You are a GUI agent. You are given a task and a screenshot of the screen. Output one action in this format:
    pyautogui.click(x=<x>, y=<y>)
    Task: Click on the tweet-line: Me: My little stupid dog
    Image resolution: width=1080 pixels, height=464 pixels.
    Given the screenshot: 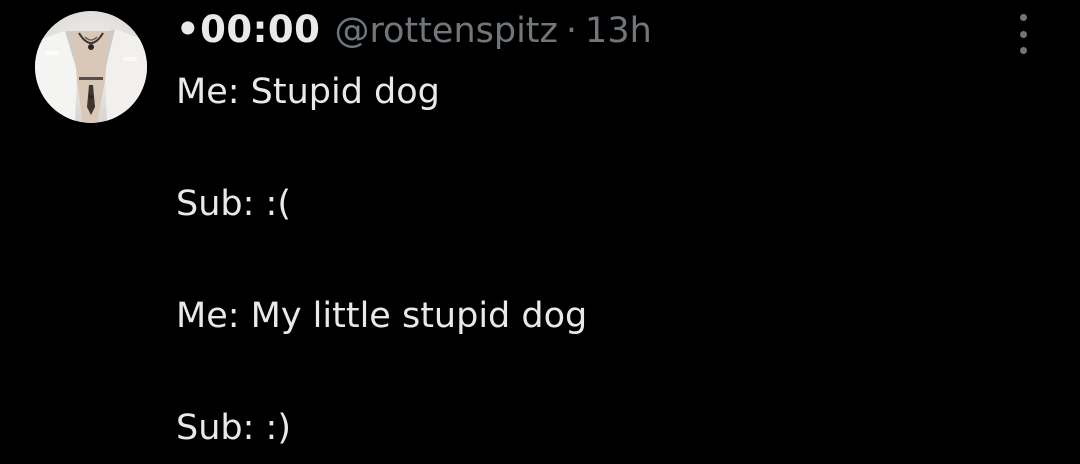 What is the action you would take?
    pyautogui.click(x=382, y=316)
    